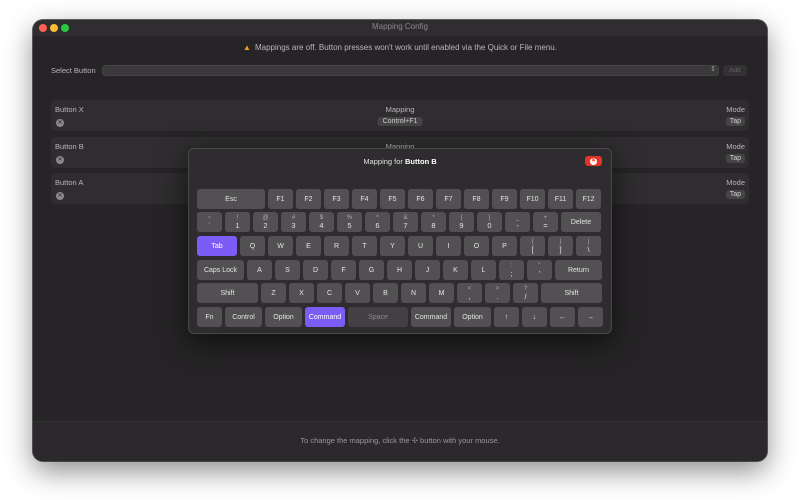  What do you see at coordinates (329, 293) in the screenshot?
I see `key-c: C` at bounding box center [329, 293].